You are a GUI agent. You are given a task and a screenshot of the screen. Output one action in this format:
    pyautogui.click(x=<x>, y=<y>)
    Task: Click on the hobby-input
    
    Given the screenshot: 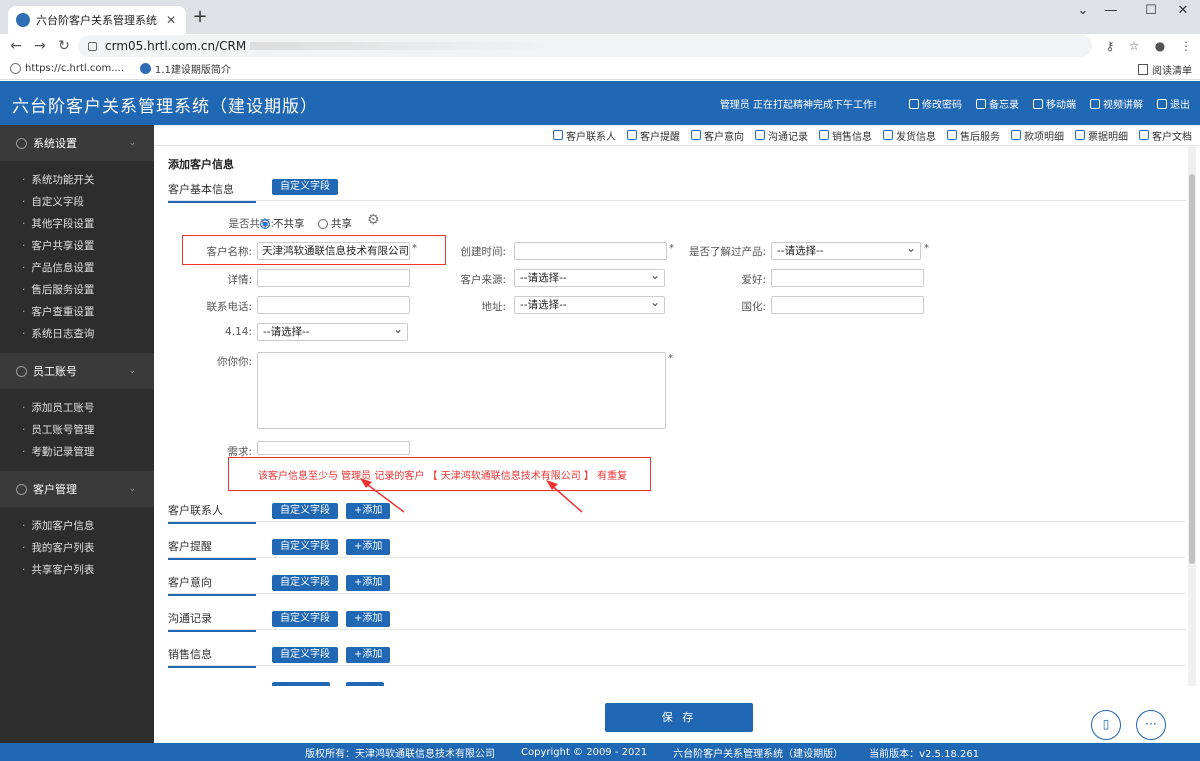 What is the action you would take?
    pyautogui.click(x=847, y=278)
    